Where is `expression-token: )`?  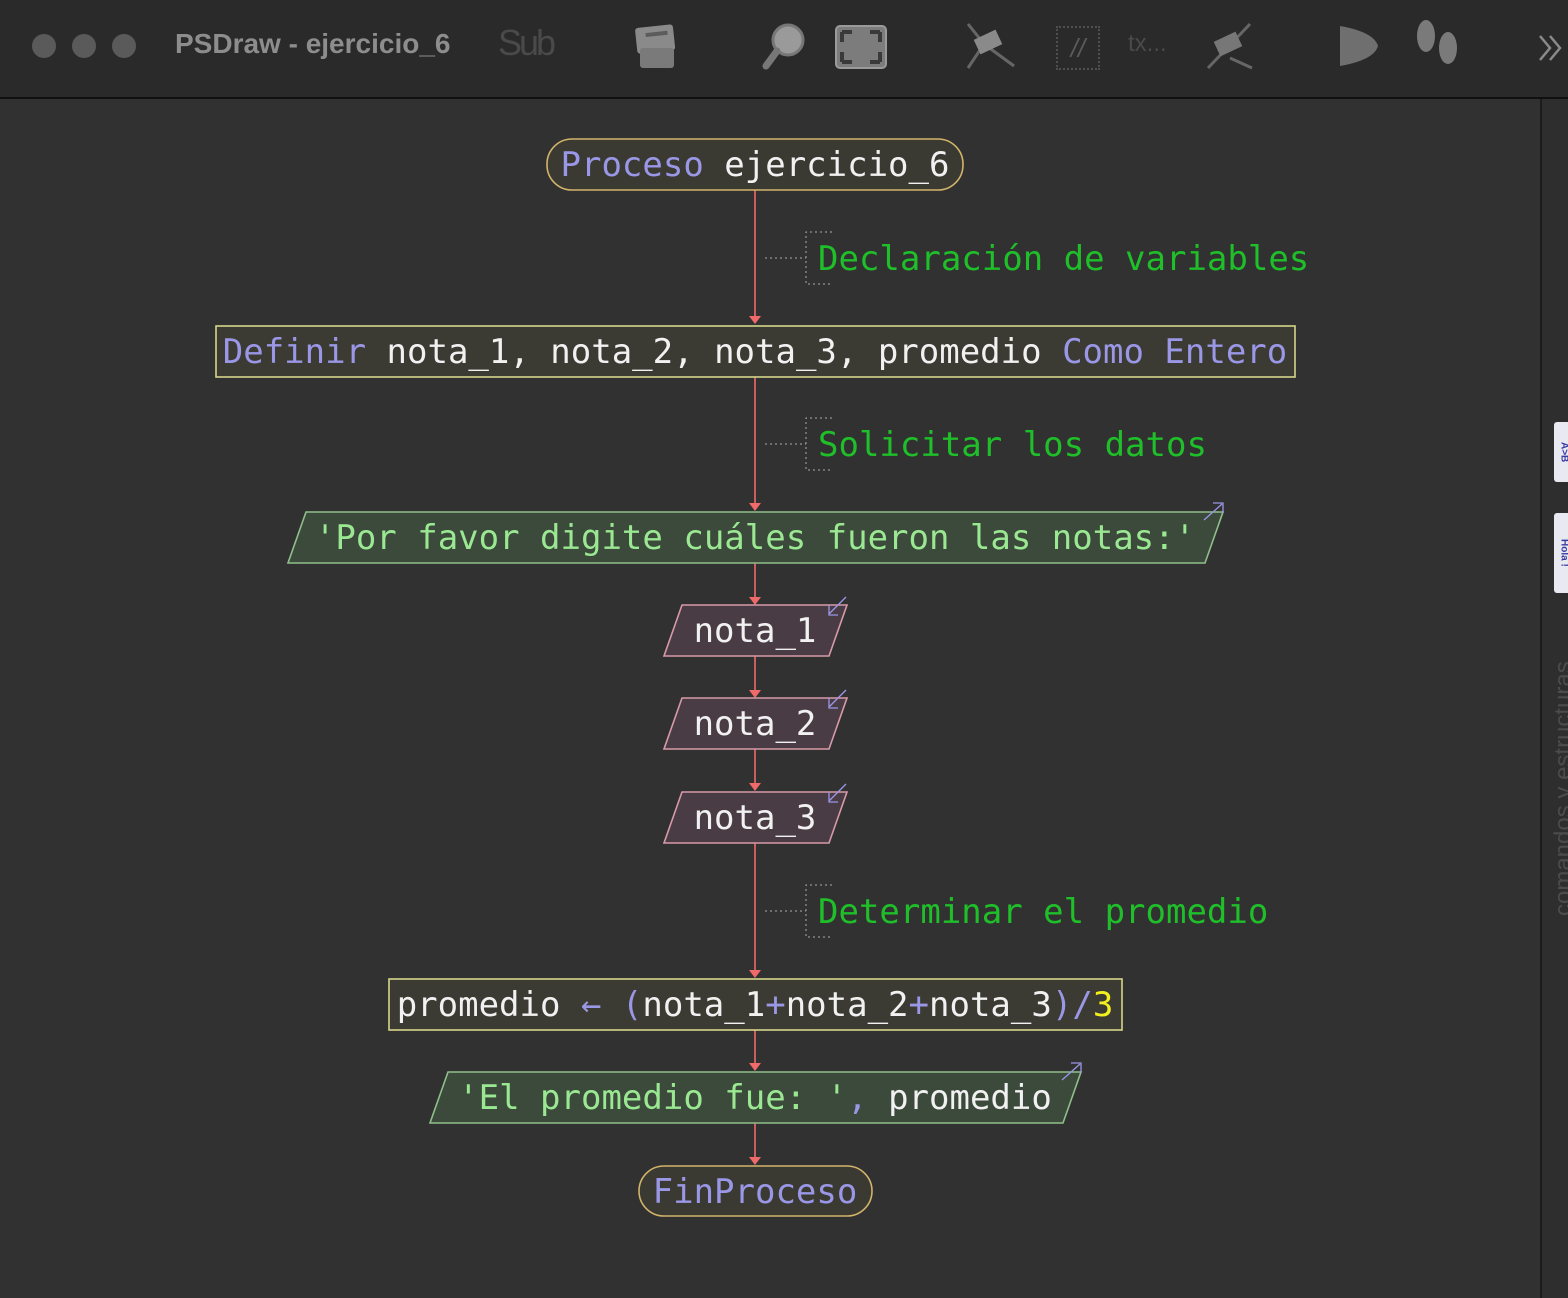 expression-token: ) is located at coordinates (1062, 1005).